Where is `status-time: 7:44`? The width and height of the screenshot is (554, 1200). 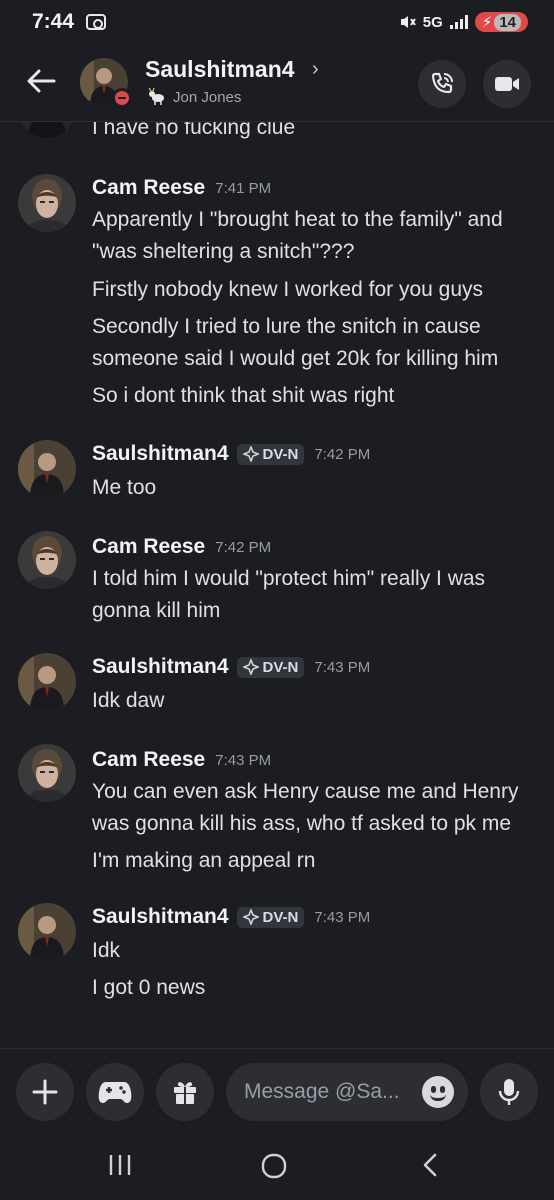
status-time: 7:44 is located at coordinates (53, 21).